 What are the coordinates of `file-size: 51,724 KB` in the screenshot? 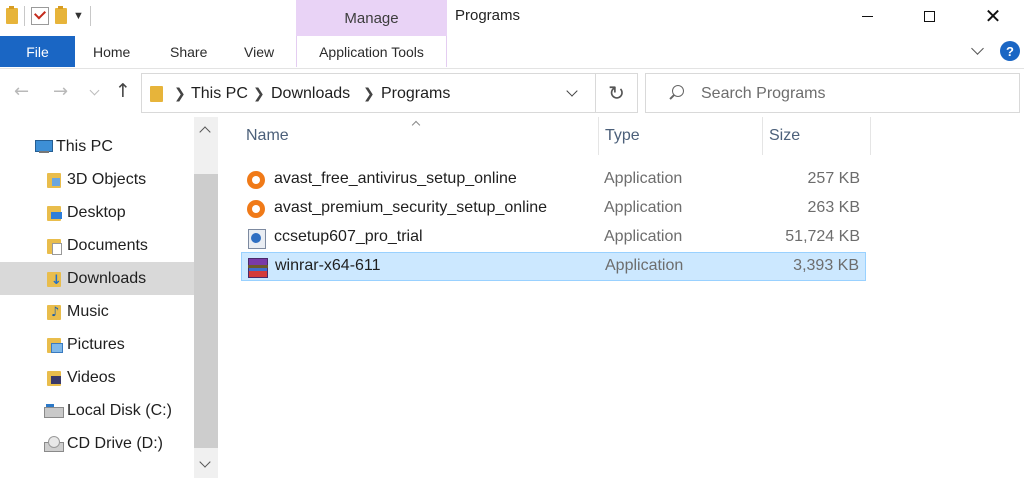 It's located at (822, 236).